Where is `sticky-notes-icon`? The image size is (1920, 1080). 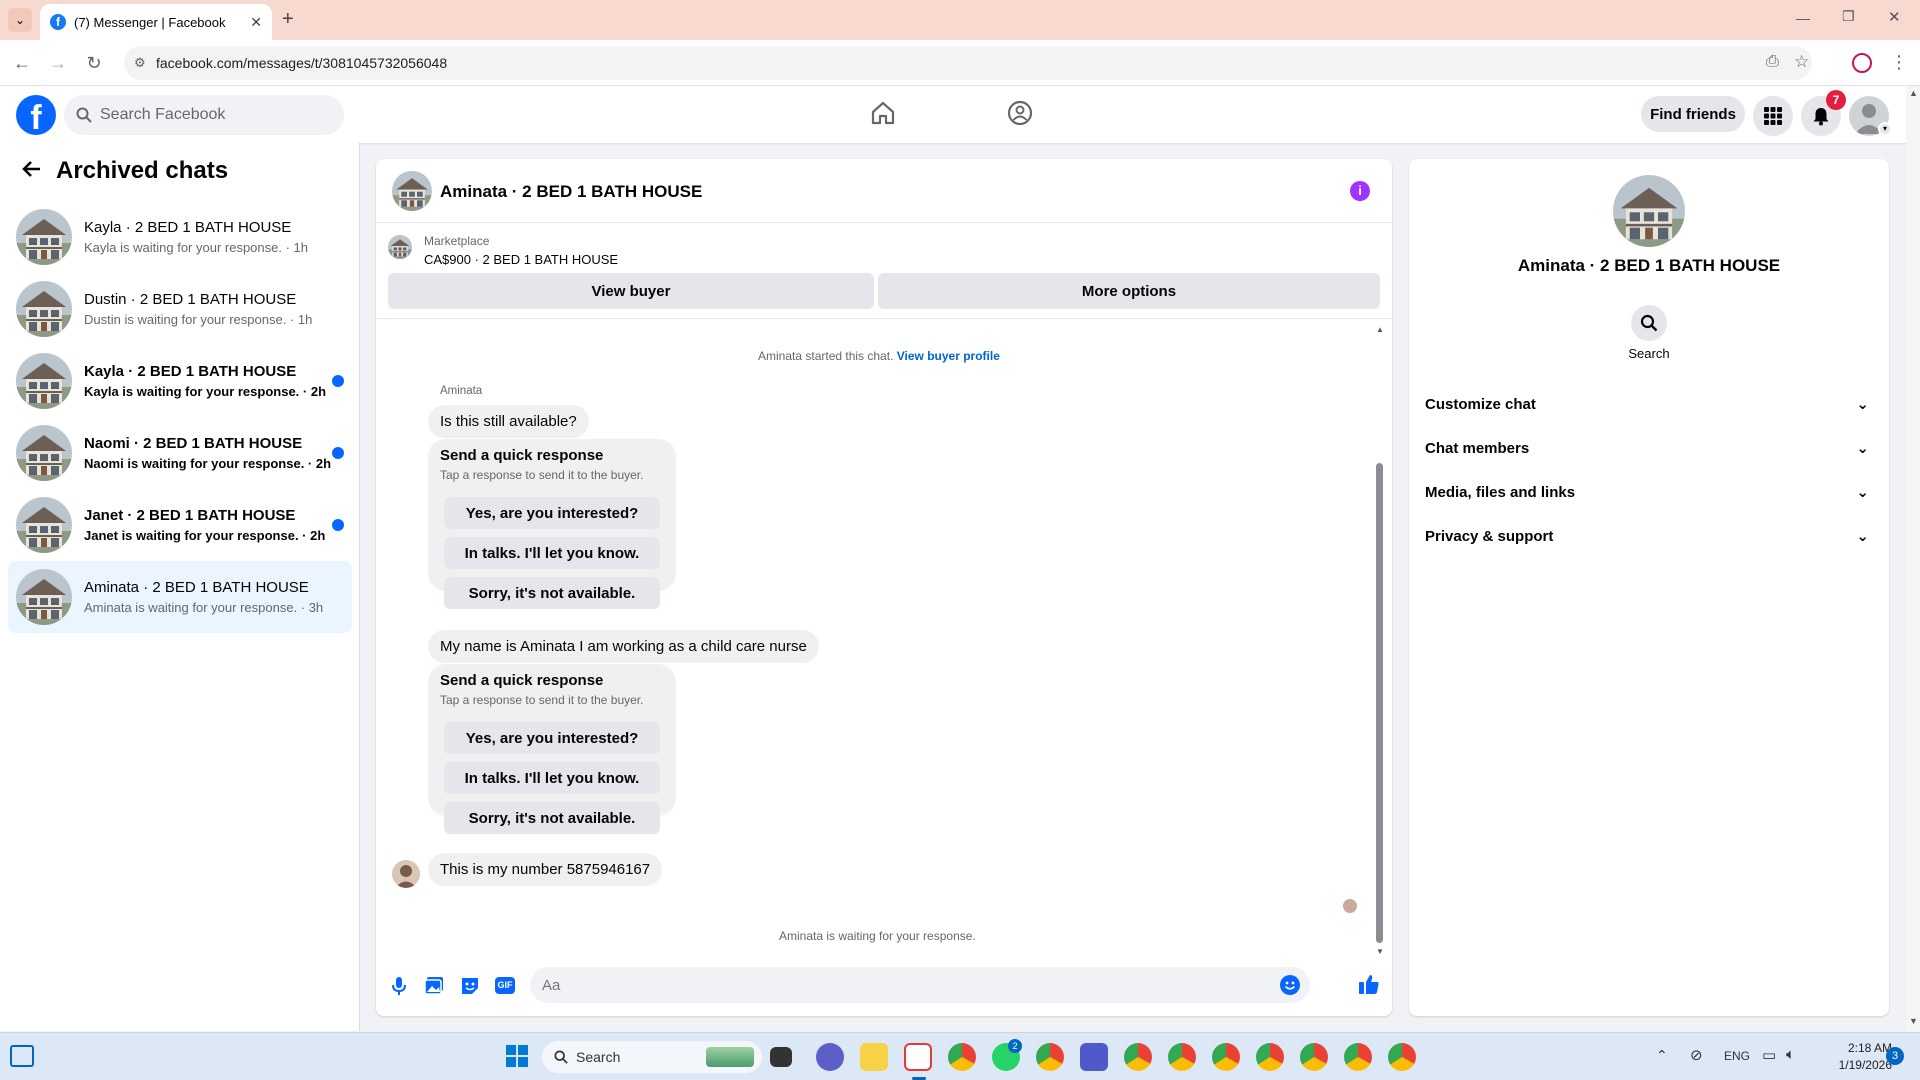 sticky-notes-icon is located at coordinates (874, 1057).